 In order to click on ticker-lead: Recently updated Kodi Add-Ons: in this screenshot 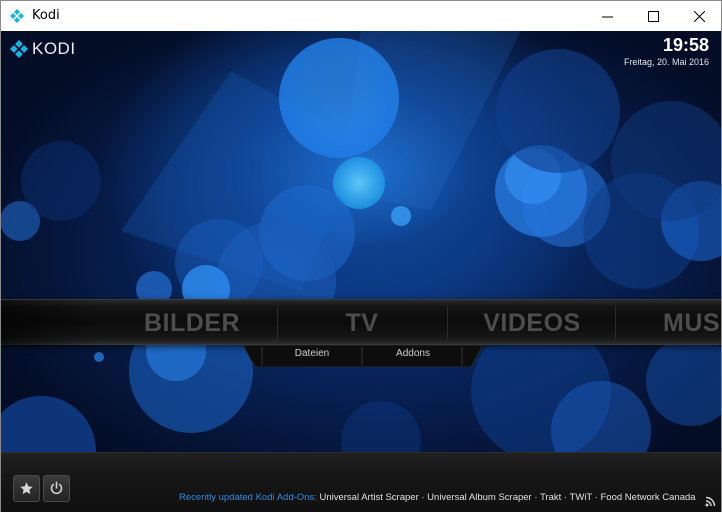, I will do `click(248, 497)`.